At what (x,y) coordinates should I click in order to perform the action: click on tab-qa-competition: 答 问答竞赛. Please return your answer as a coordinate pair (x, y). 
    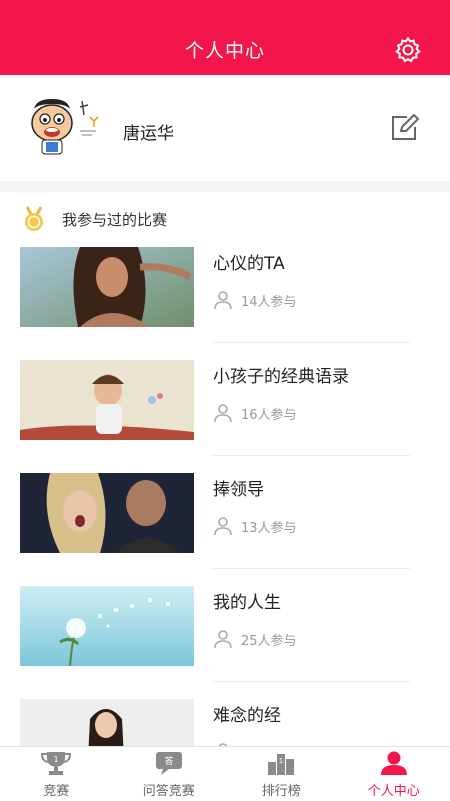
    Looking at the image, I should click on (169, 774).